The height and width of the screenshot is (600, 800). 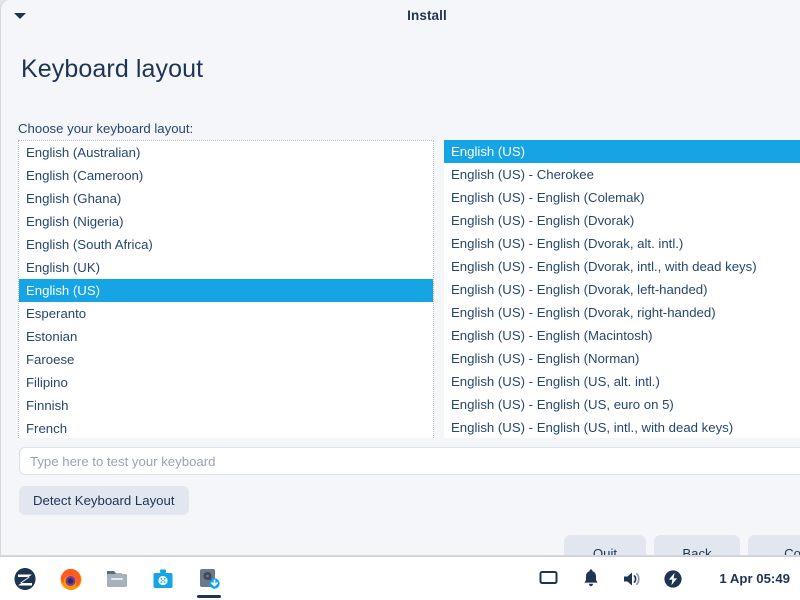 I want to click on variant-list-item: English (US) - English (US, alt. intl.), so click(x=622, y=381).